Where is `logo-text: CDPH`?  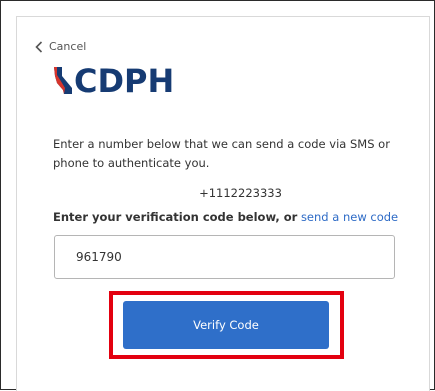
logo-text: CDPH is located at coordinates (124, 81).